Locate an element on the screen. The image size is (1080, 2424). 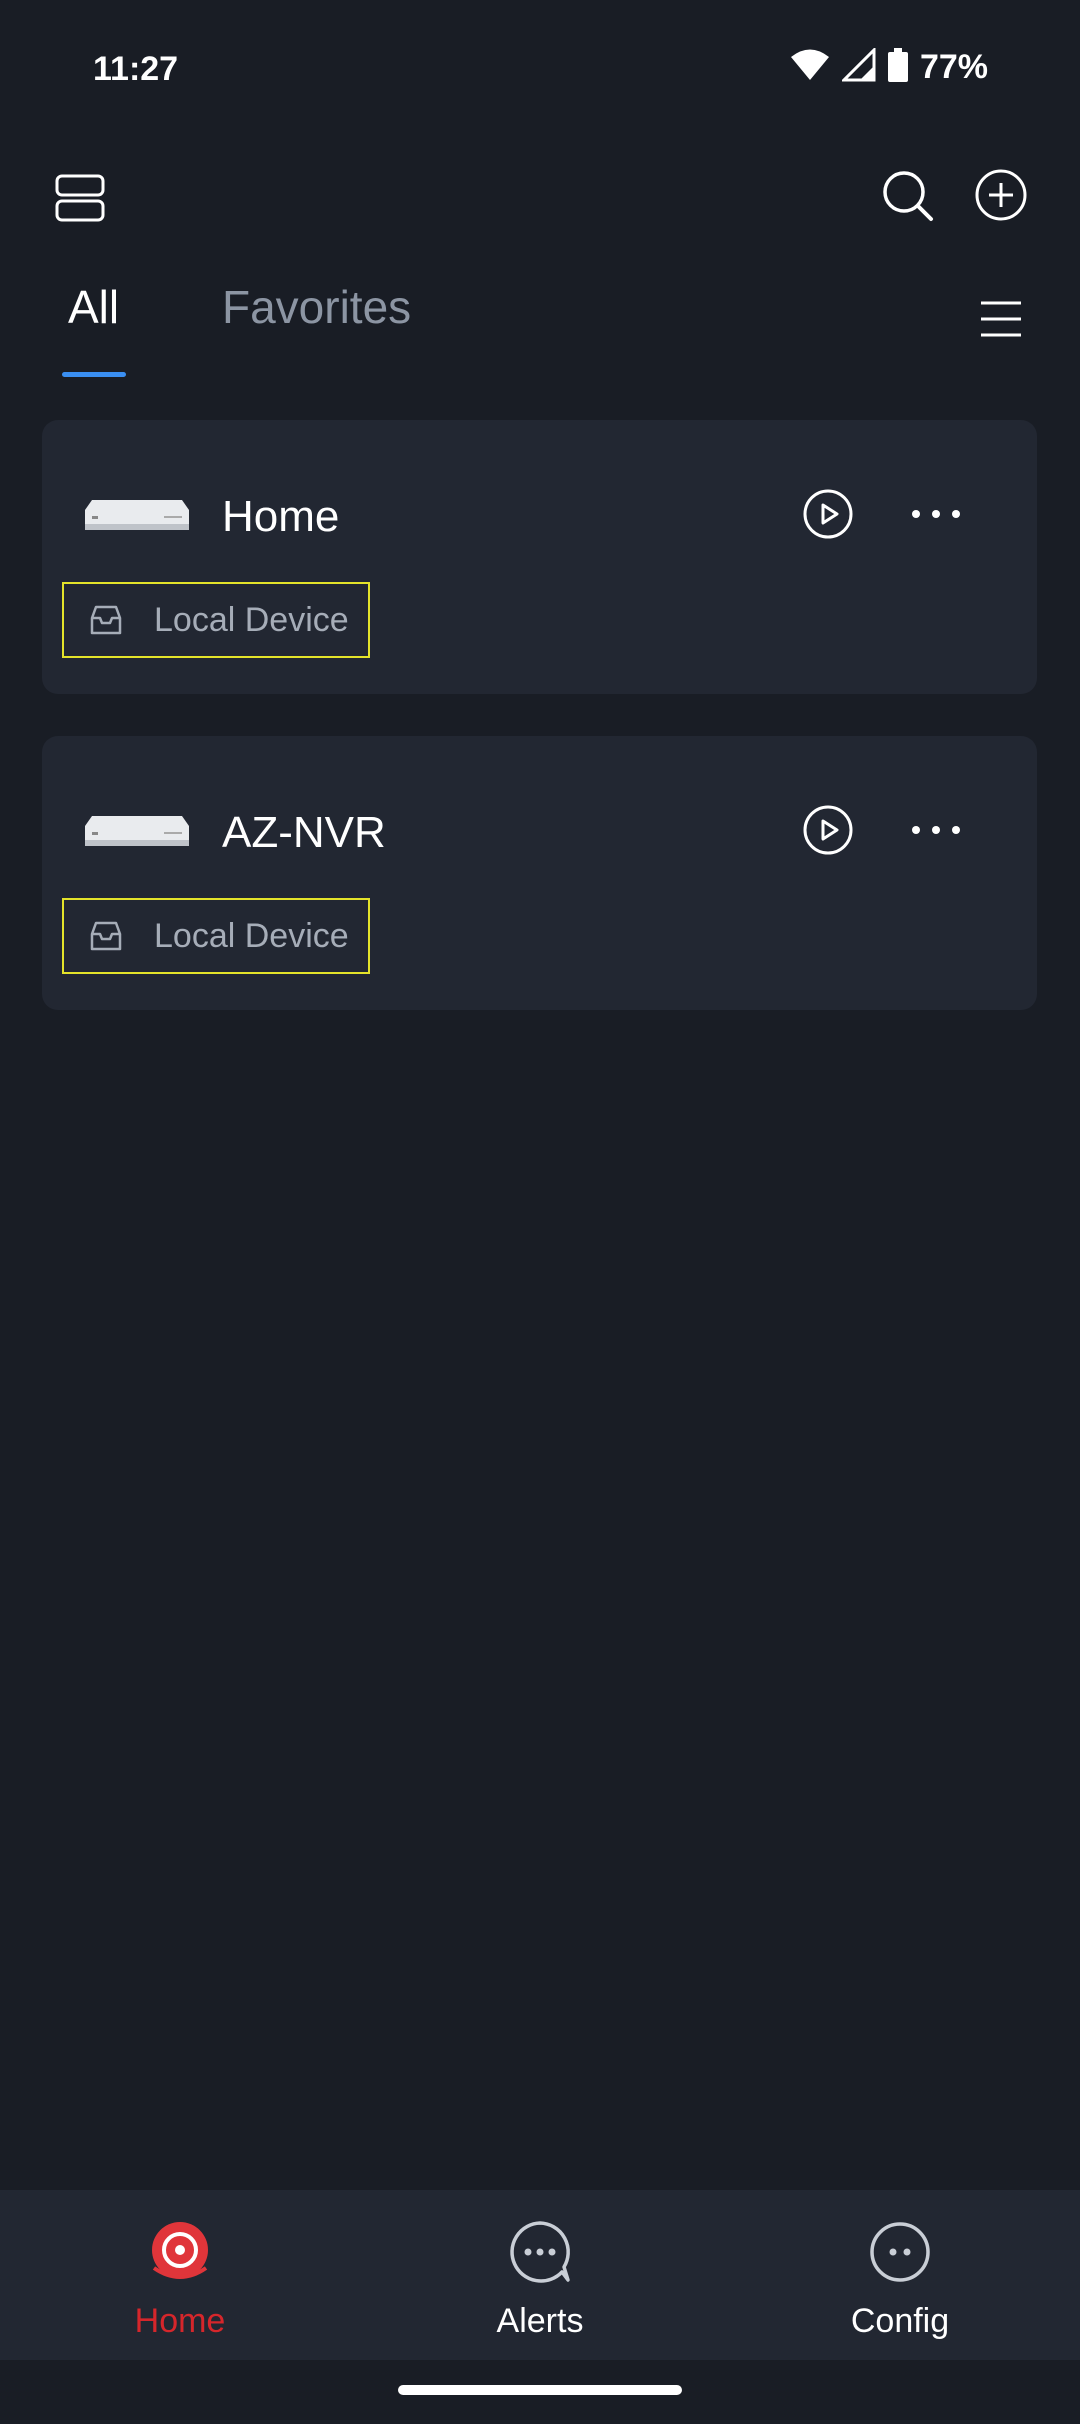
wifi-icon is located at coordinates (810, 67).